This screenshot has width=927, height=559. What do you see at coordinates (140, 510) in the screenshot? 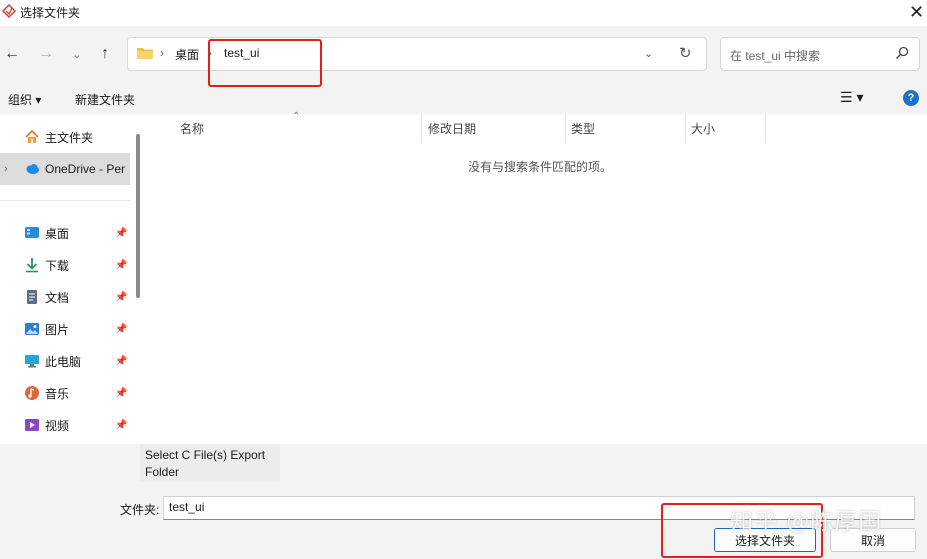
I see `folder-field-label: 文件夹:` at bounding box center [140, 510].